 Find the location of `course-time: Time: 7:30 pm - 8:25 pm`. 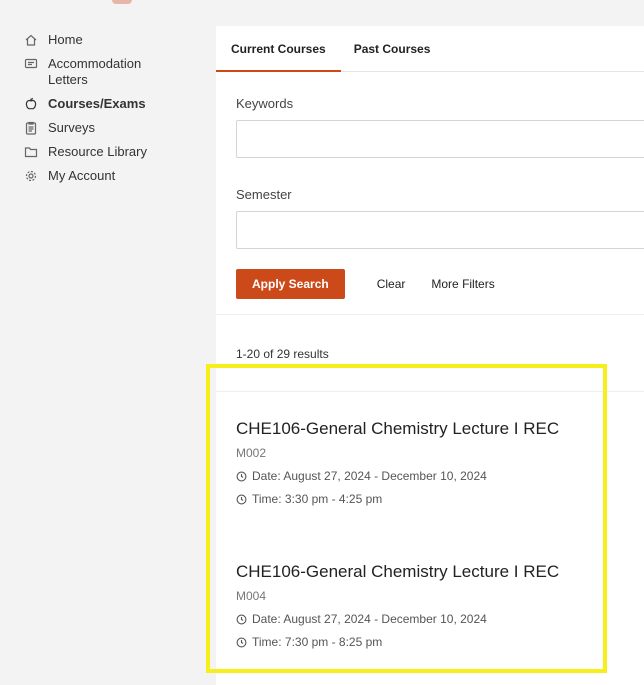

course-time: Time: 7:30 pm - 8:25 pm is located at coordinates (436, 642).